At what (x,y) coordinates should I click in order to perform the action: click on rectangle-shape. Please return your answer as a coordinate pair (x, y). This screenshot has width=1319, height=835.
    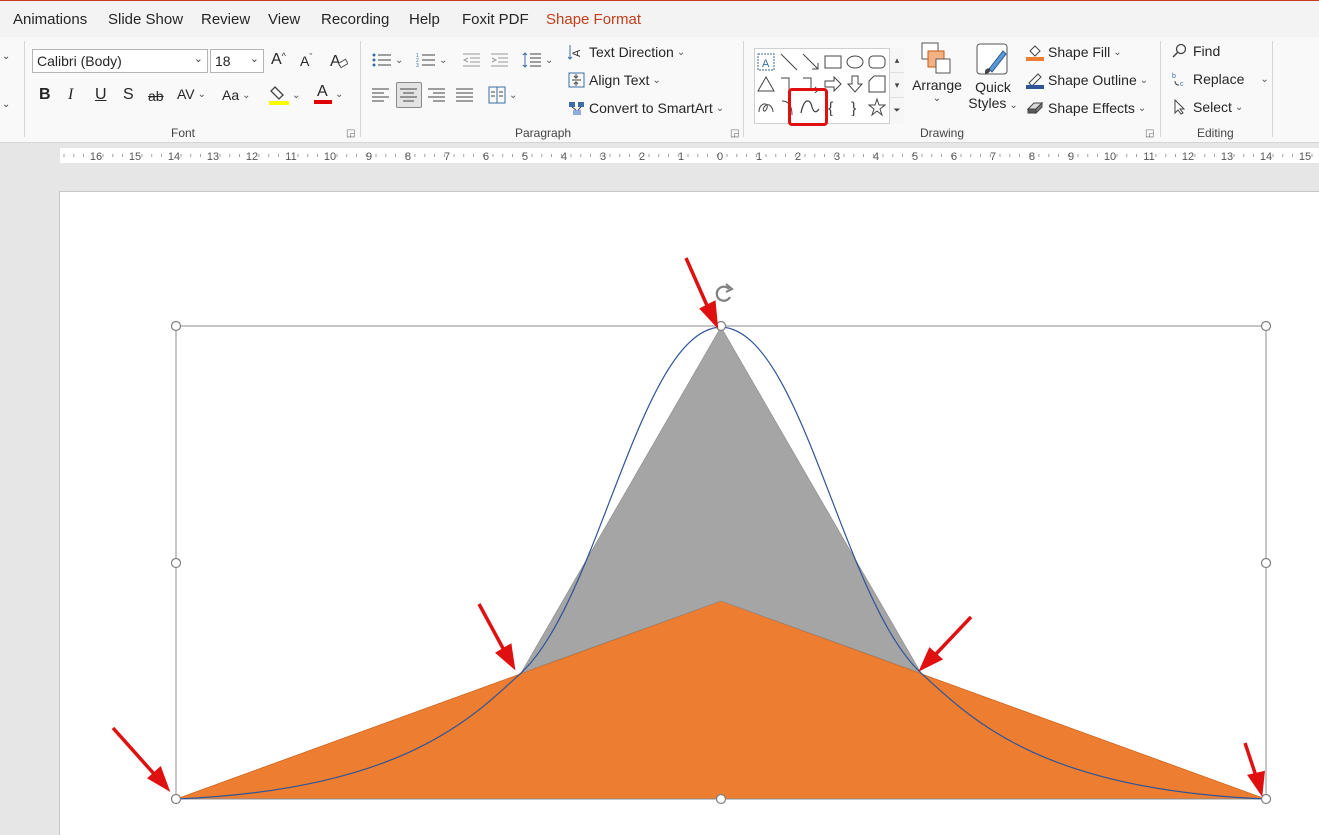
    Looking at the image, I should click on (833, 62).